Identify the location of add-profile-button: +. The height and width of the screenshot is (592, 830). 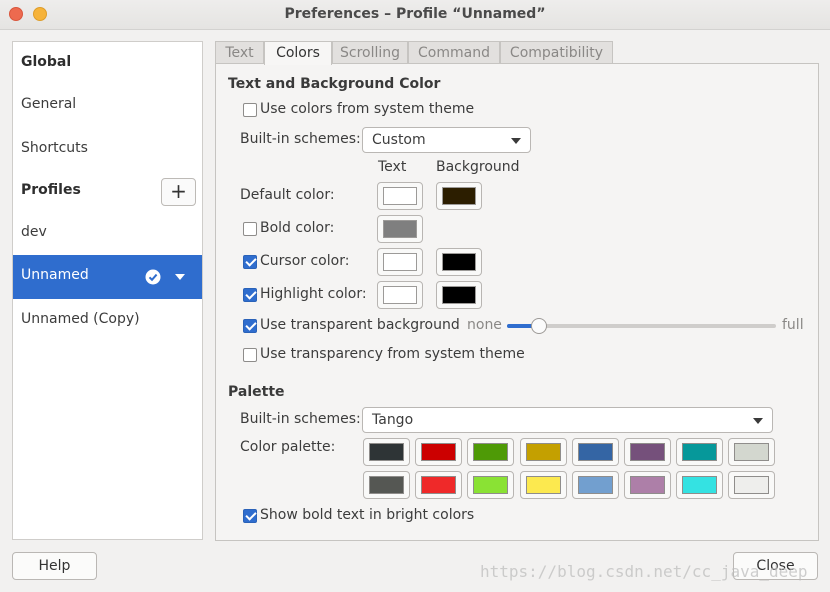
(178, 192).